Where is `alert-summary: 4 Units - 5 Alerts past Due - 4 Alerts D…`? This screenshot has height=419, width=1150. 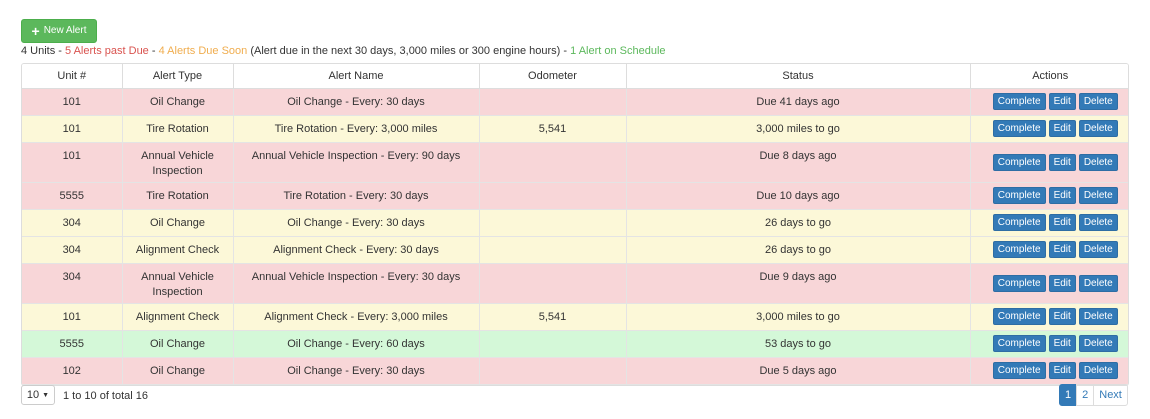 alert-summary: 4 Units - 5 Alerts past Due - 4 Alerts D… is located at coordinates (343, 51).